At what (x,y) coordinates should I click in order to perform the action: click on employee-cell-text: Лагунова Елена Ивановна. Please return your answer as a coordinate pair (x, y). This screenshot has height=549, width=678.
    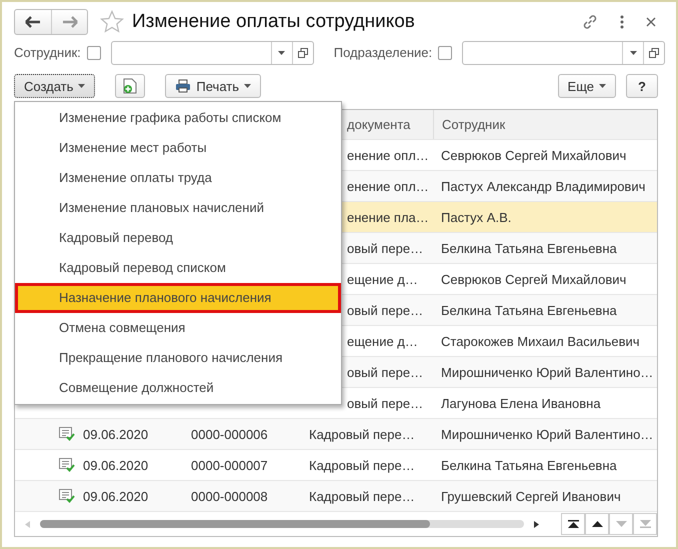
    Looking at the image, I should click on (521, 403).